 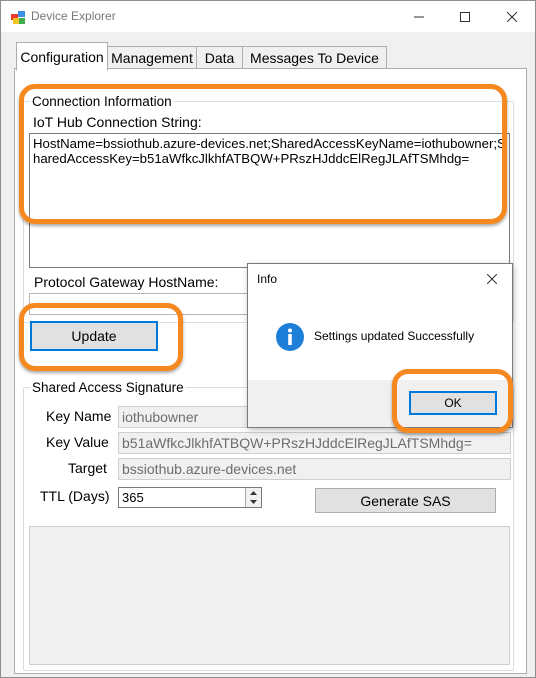 What do you see at coordinates (126, 282) in the screenshot?
I see `gateway-hostname-label: Protocol Gateway HostName:` at bounding box center [126, 282].